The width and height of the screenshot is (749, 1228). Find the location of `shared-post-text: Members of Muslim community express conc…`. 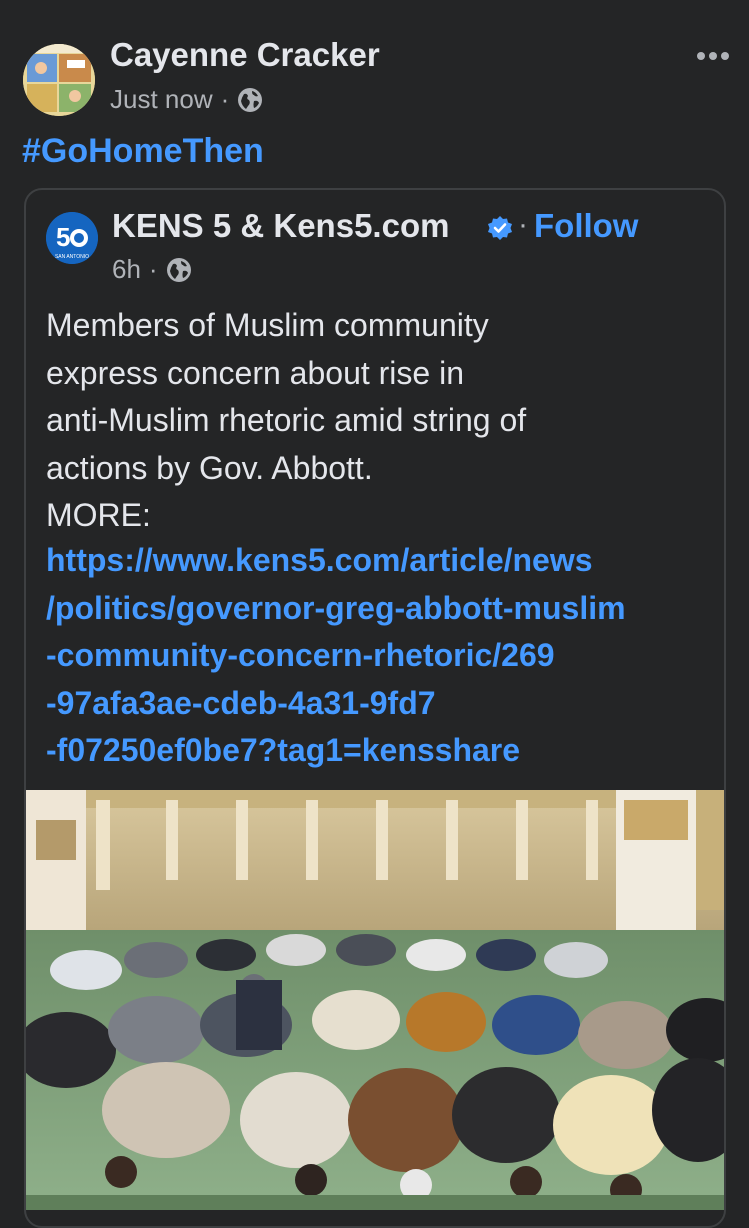

shared-post-text: Members of Muslim community express conc… is located at coordinates (286, 420).